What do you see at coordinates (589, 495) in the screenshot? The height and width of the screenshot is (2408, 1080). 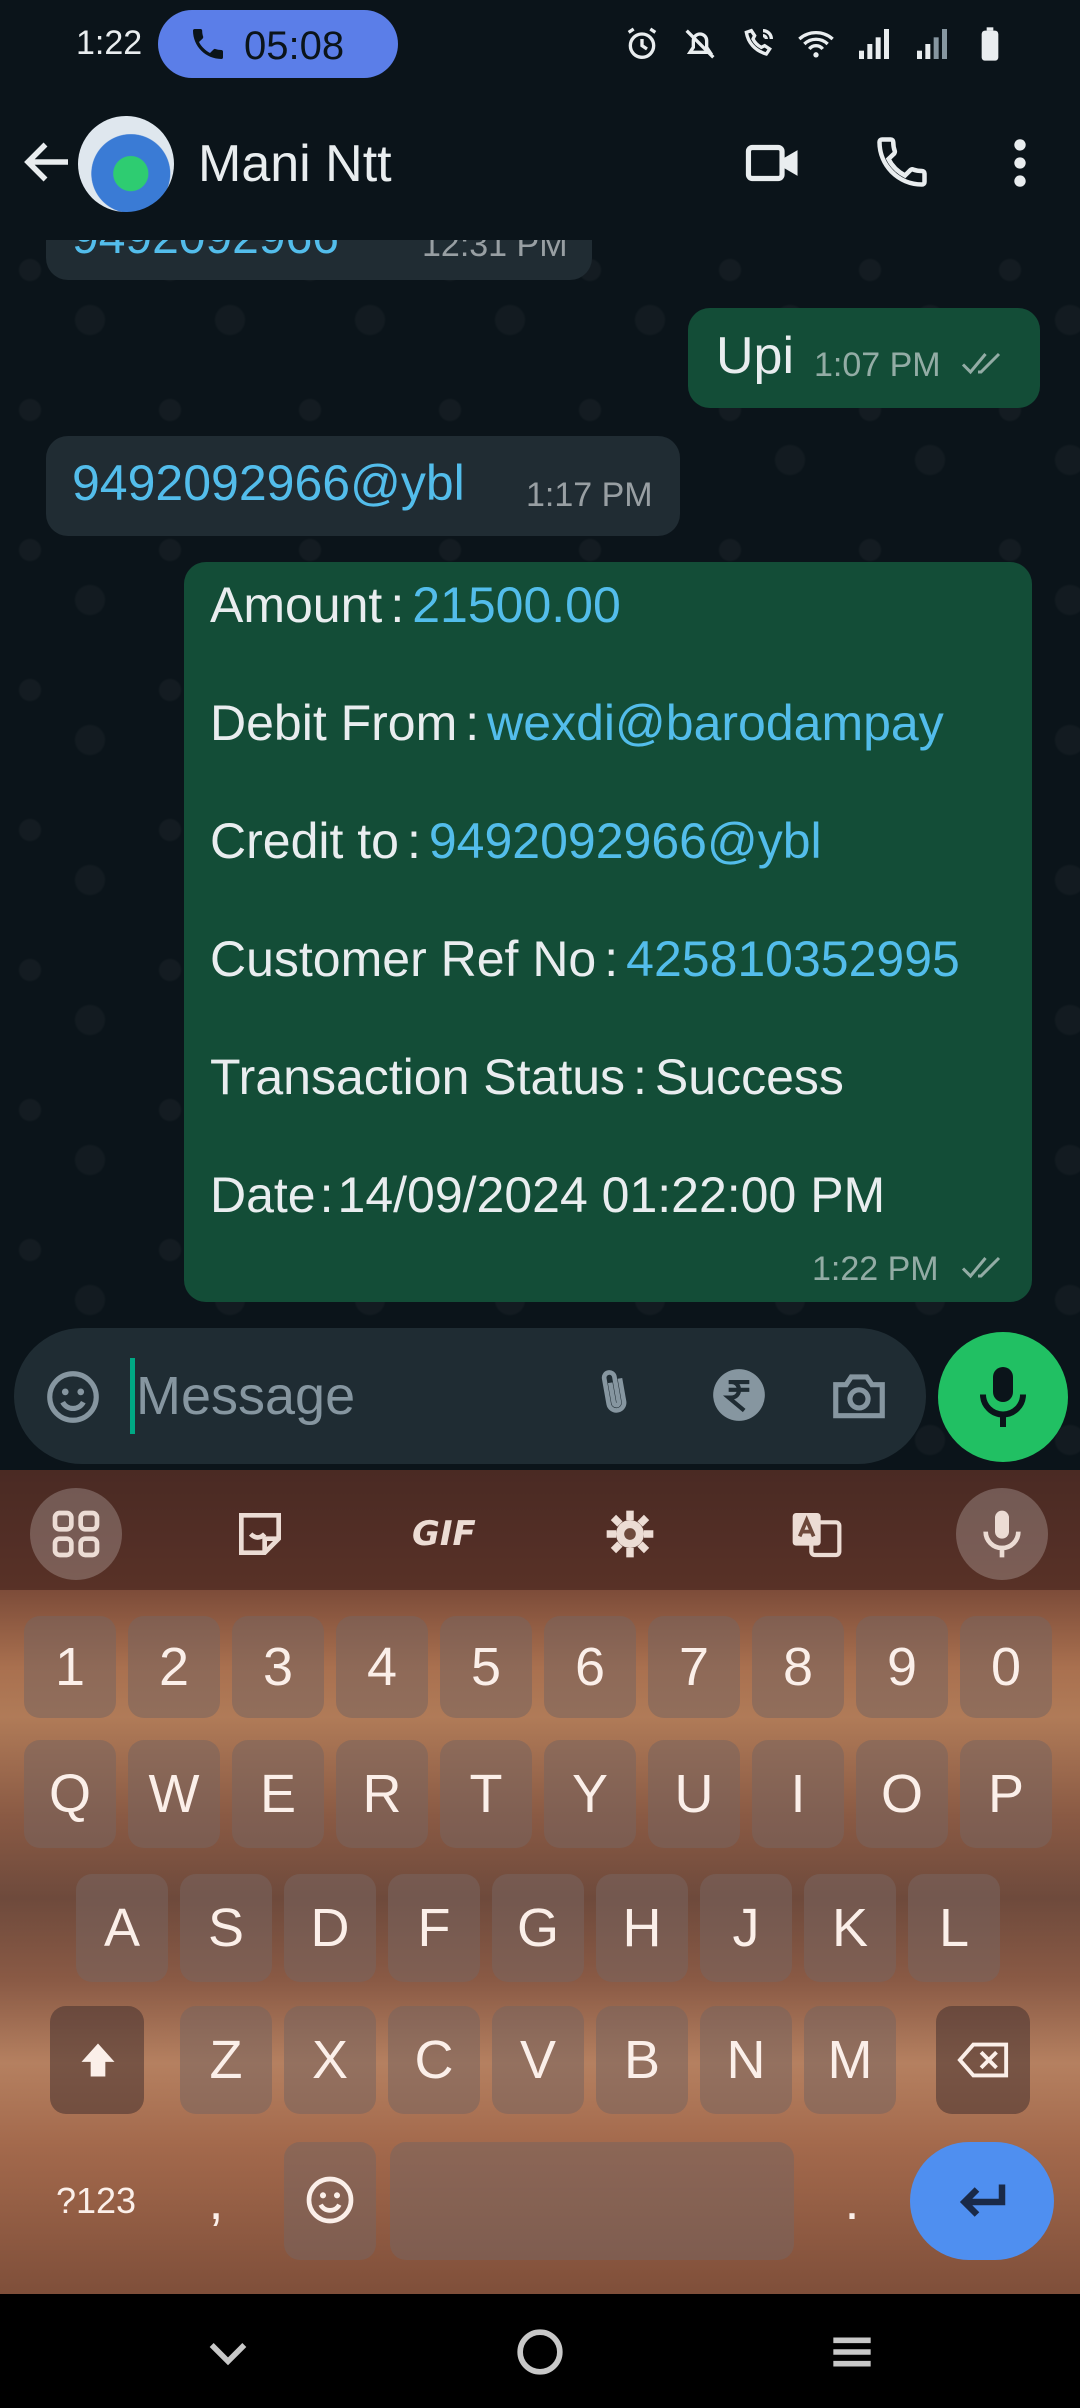 I see `message-time: 1:17 PM` at bounding box center [589, 495].